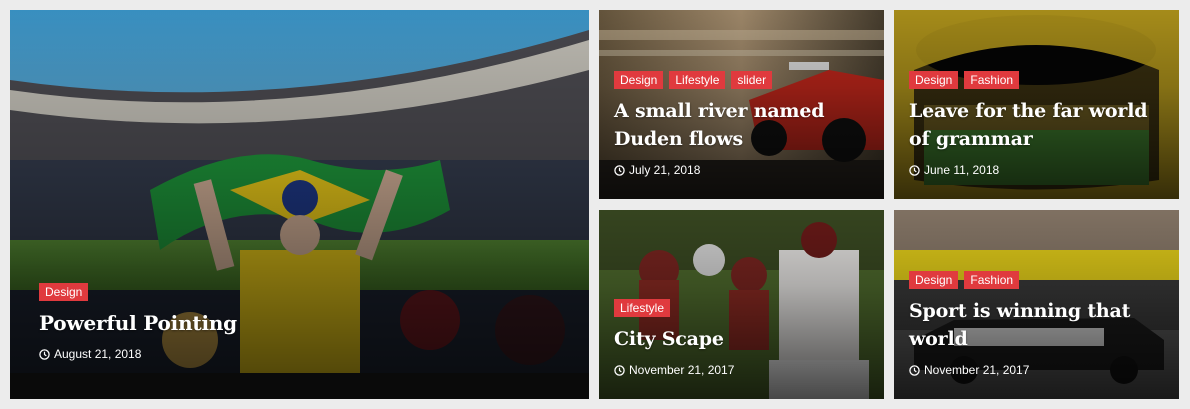 The width and height of the screenshot is (1190, 409). I want to click on post-date-text: June 11, 2018, so click(962, 170).